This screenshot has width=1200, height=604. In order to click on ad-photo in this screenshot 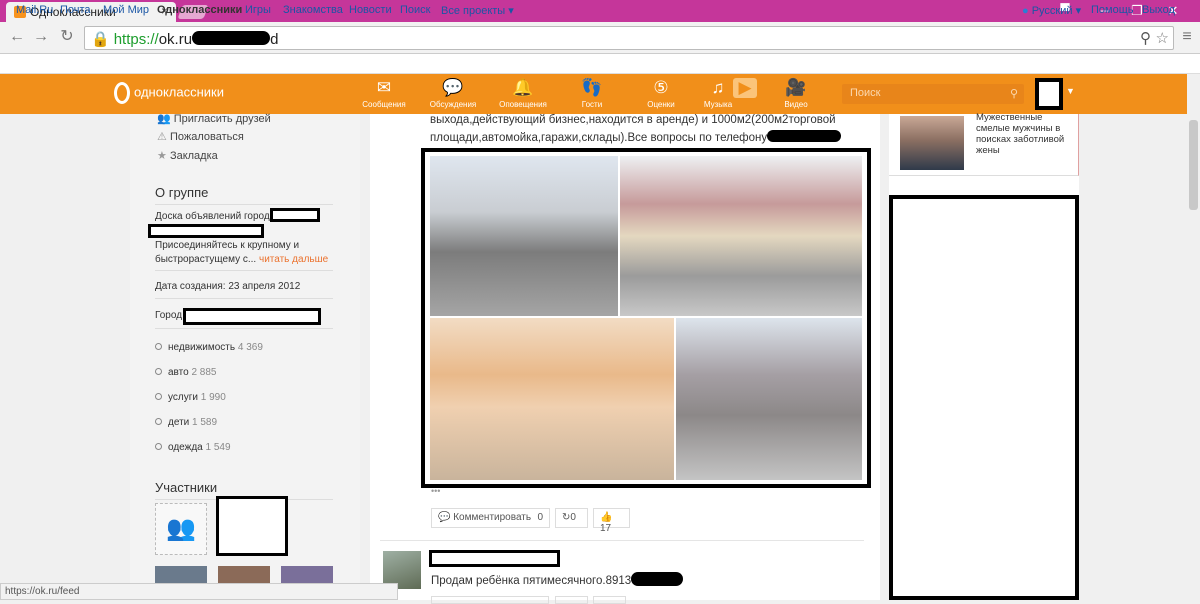, I will do `click(932, 143)`.